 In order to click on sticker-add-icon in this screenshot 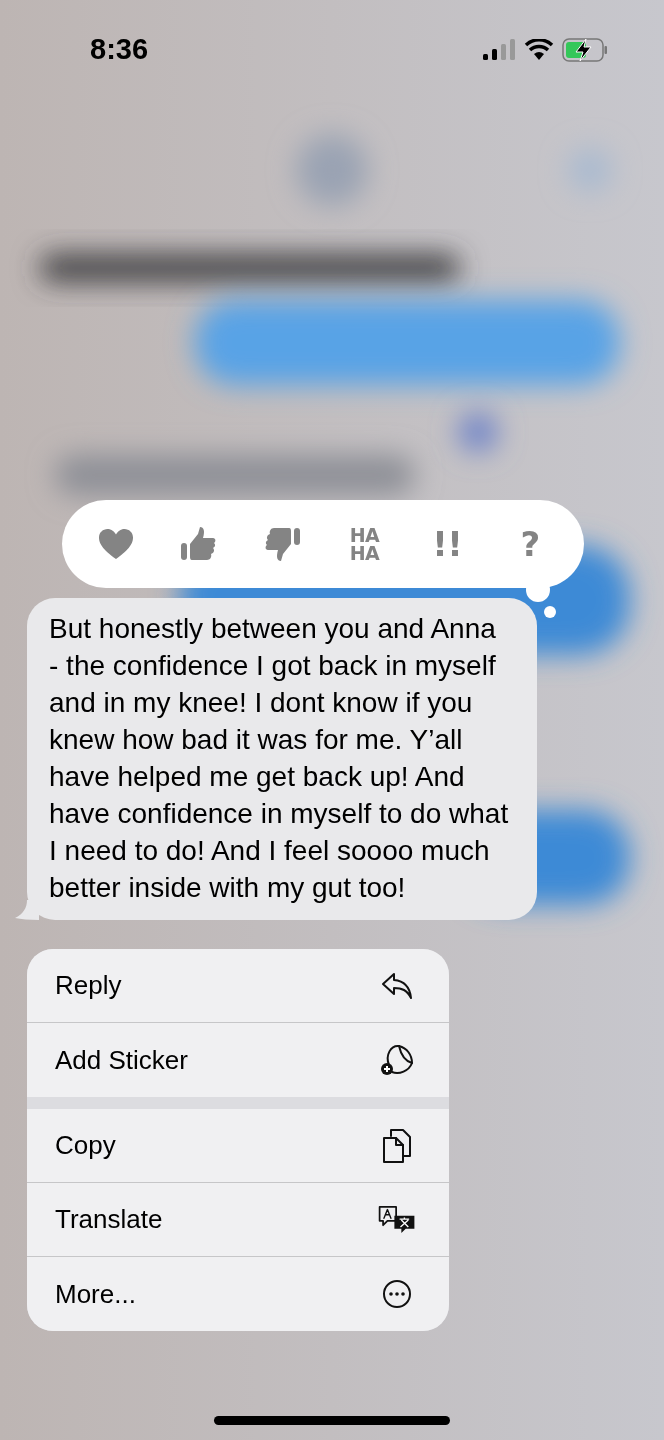, I will do `click(397, 1060)`.